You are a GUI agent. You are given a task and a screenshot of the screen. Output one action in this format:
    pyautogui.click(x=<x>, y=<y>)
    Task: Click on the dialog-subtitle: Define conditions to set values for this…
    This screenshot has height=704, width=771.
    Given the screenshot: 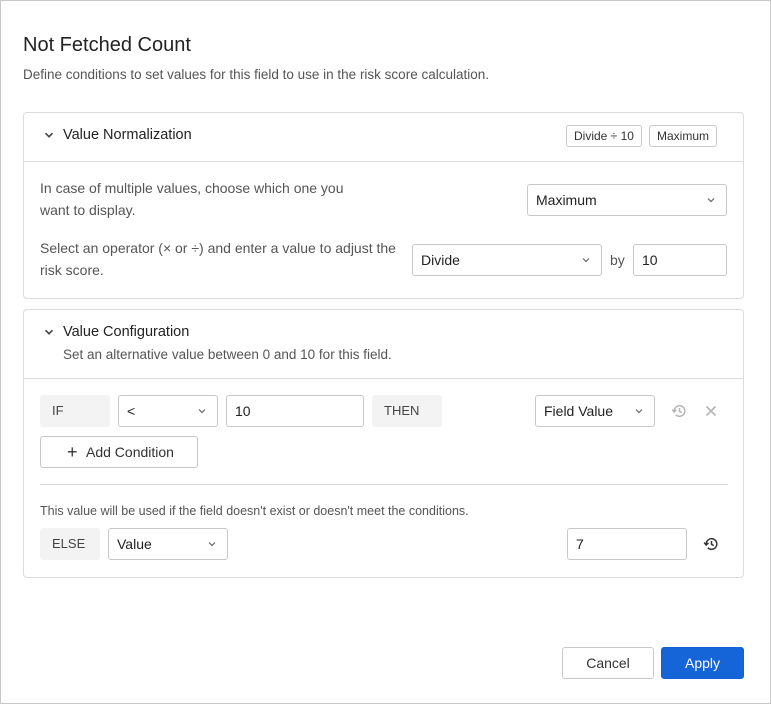 What is the action you would take?
    pyautogui.click(x=256, y=74)
    